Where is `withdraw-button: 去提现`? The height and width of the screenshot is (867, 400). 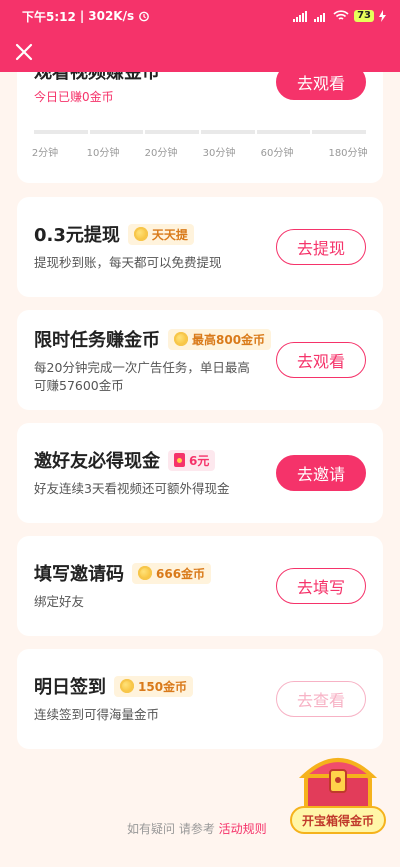
withdraw-button: 去提现 is located at coordinates (321, 247).